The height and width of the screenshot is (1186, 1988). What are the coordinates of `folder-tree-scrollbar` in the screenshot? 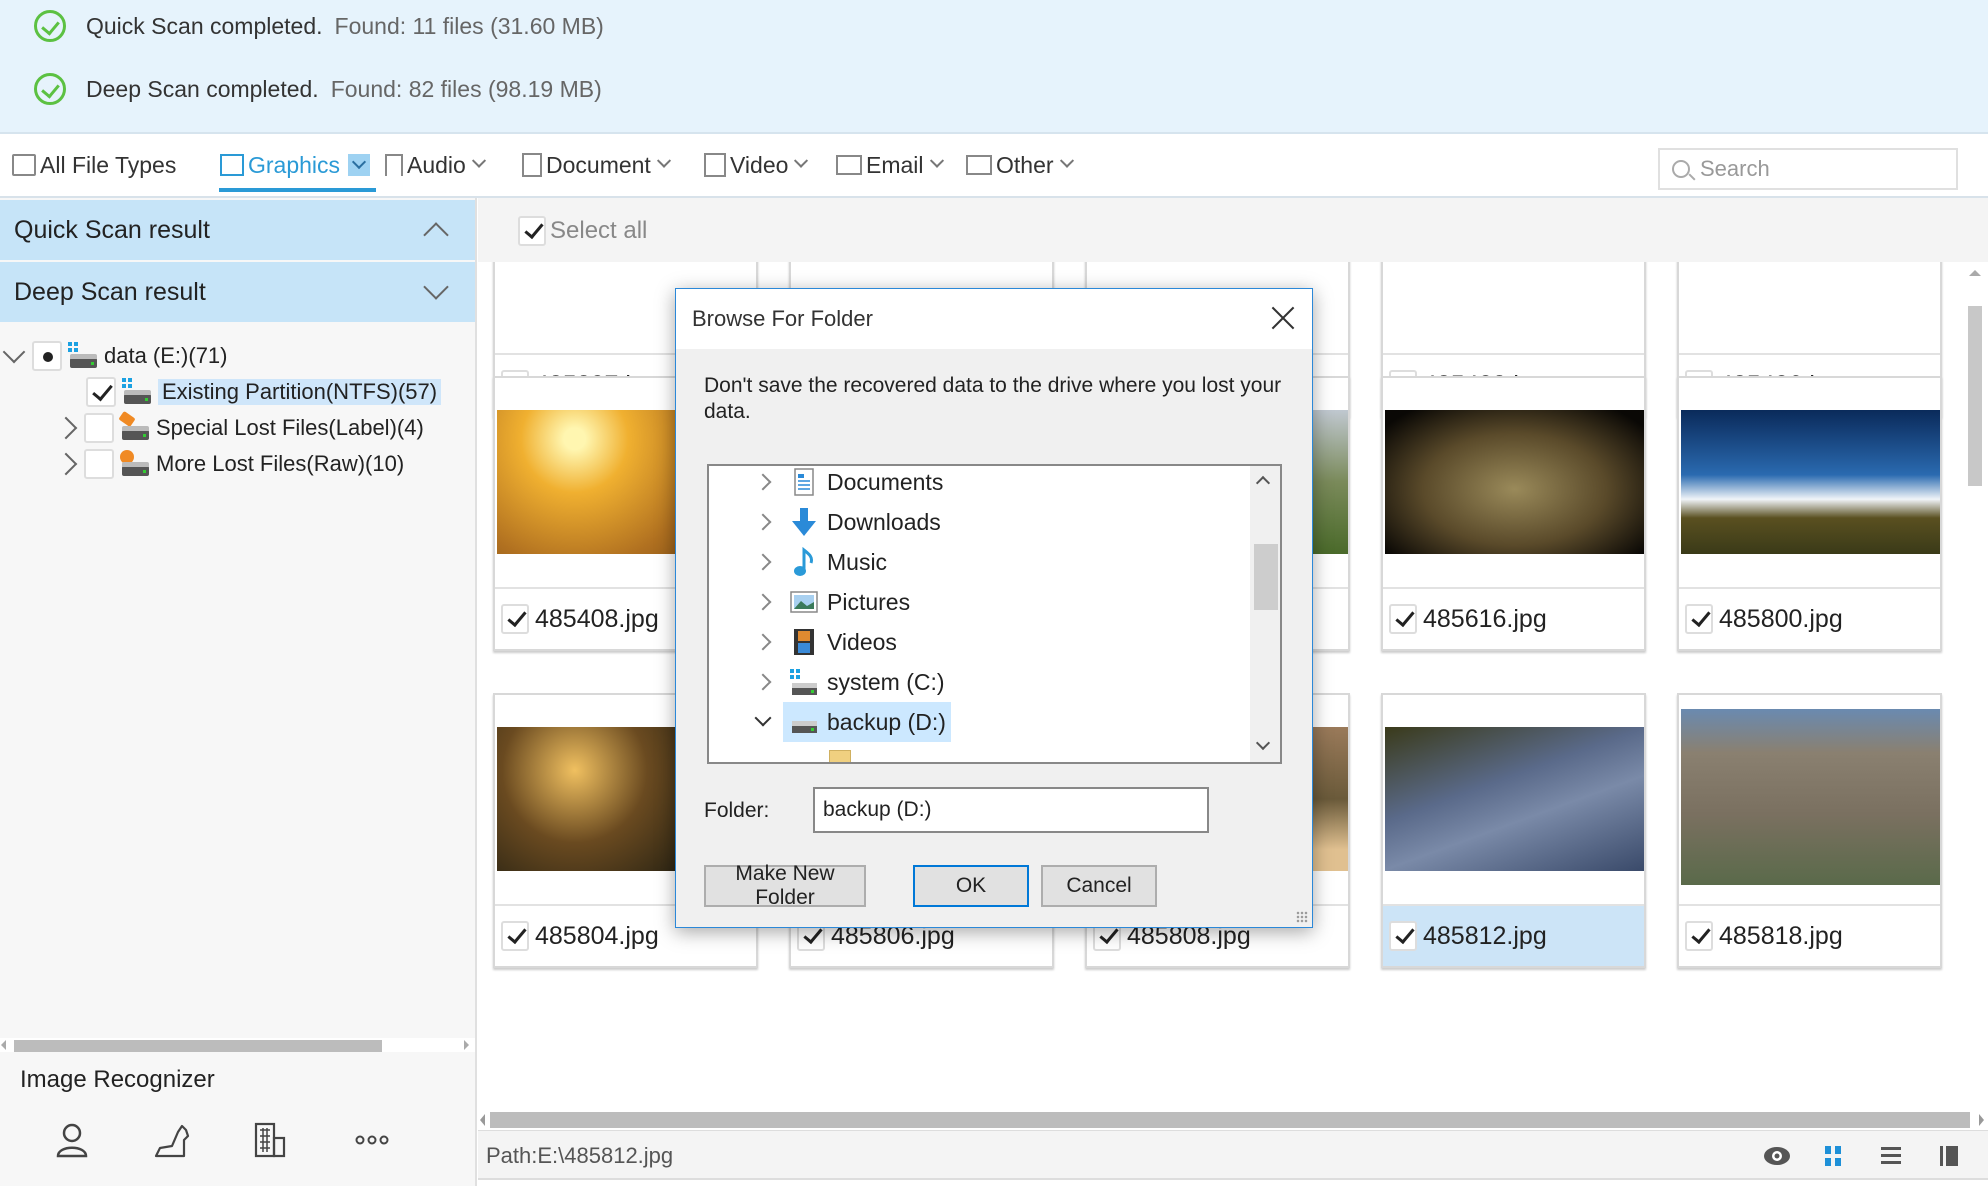 It's located at (1265, 614).